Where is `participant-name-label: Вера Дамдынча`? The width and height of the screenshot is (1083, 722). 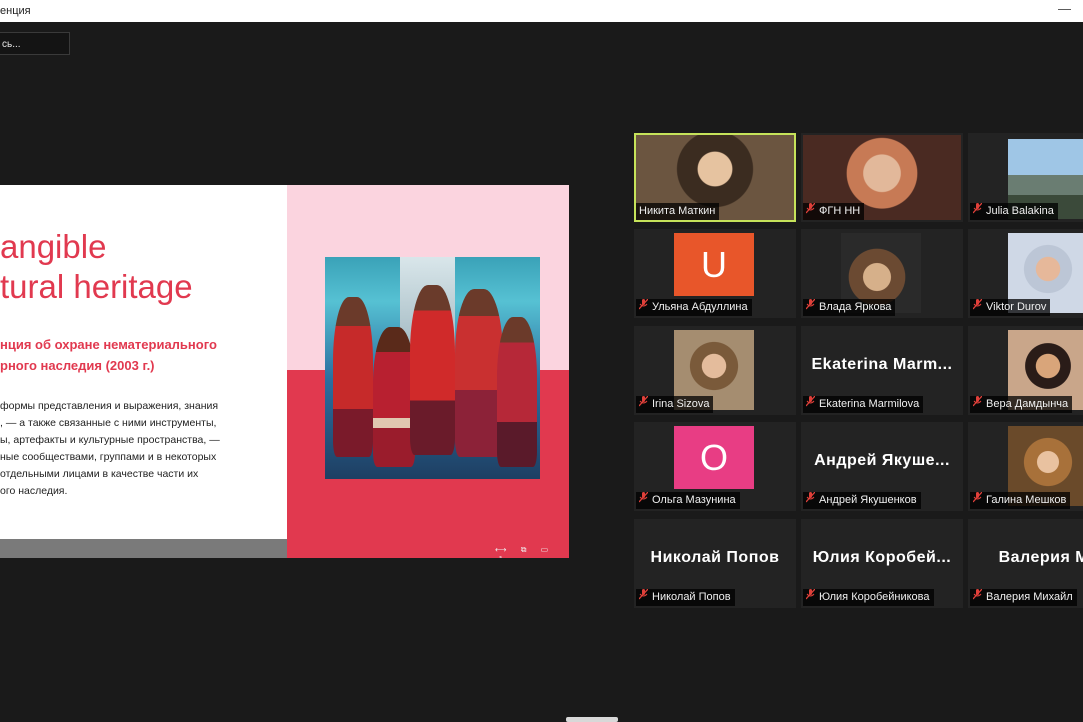 participant-name-label: Вера Дамдынча is located at coordinates (1021, 404).